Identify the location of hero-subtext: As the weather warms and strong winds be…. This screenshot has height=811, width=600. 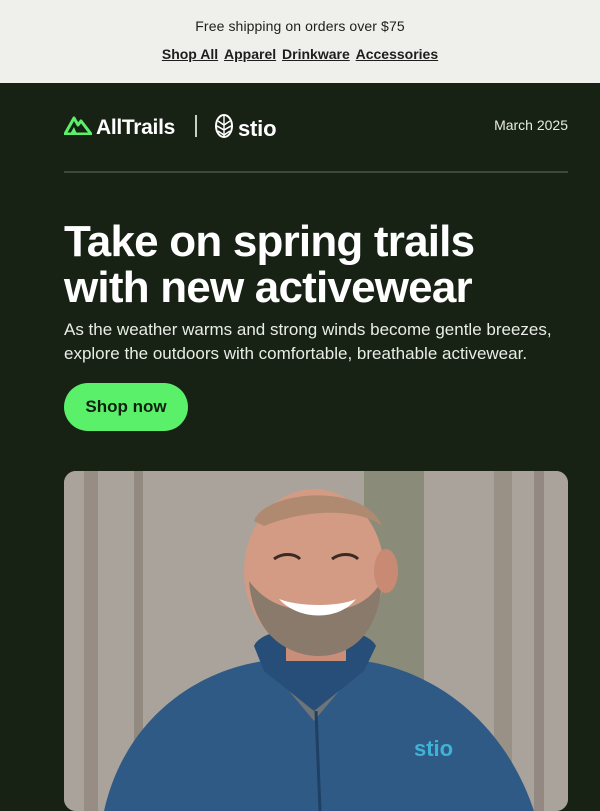
(314, 342).